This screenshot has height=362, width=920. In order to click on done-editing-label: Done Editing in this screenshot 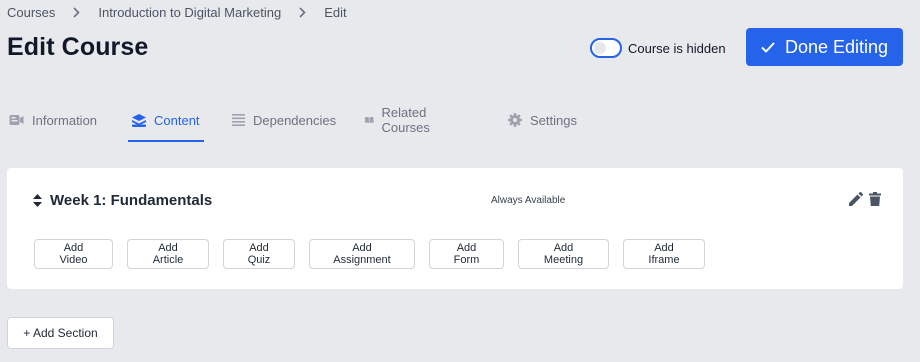, I will do `click(836, 46)`.